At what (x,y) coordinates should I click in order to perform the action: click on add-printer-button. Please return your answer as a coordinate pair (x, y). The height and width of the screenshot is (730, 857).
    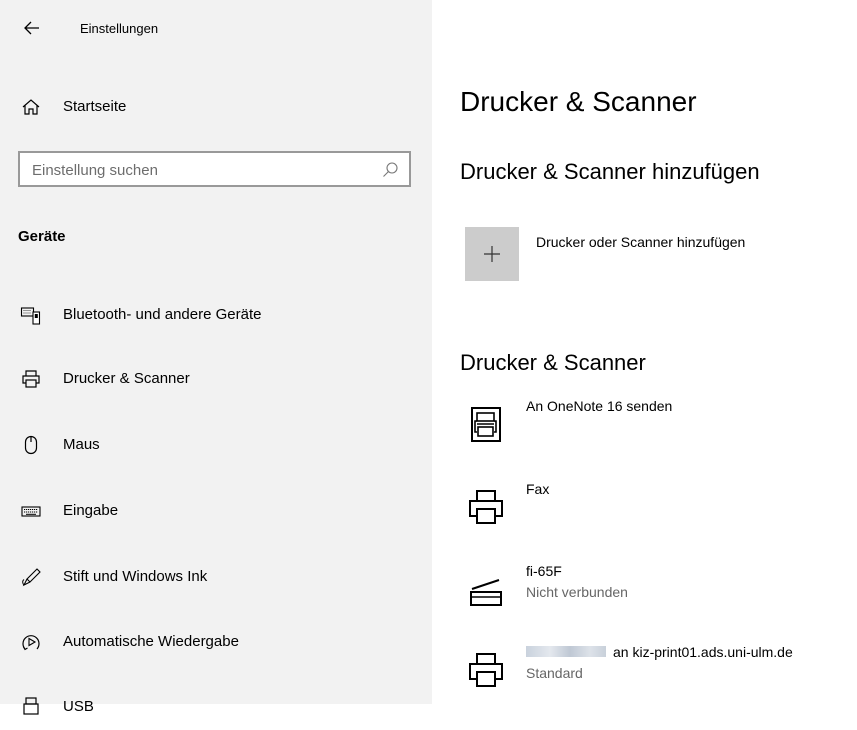
    Looking at the image, I should click on (492, 254).